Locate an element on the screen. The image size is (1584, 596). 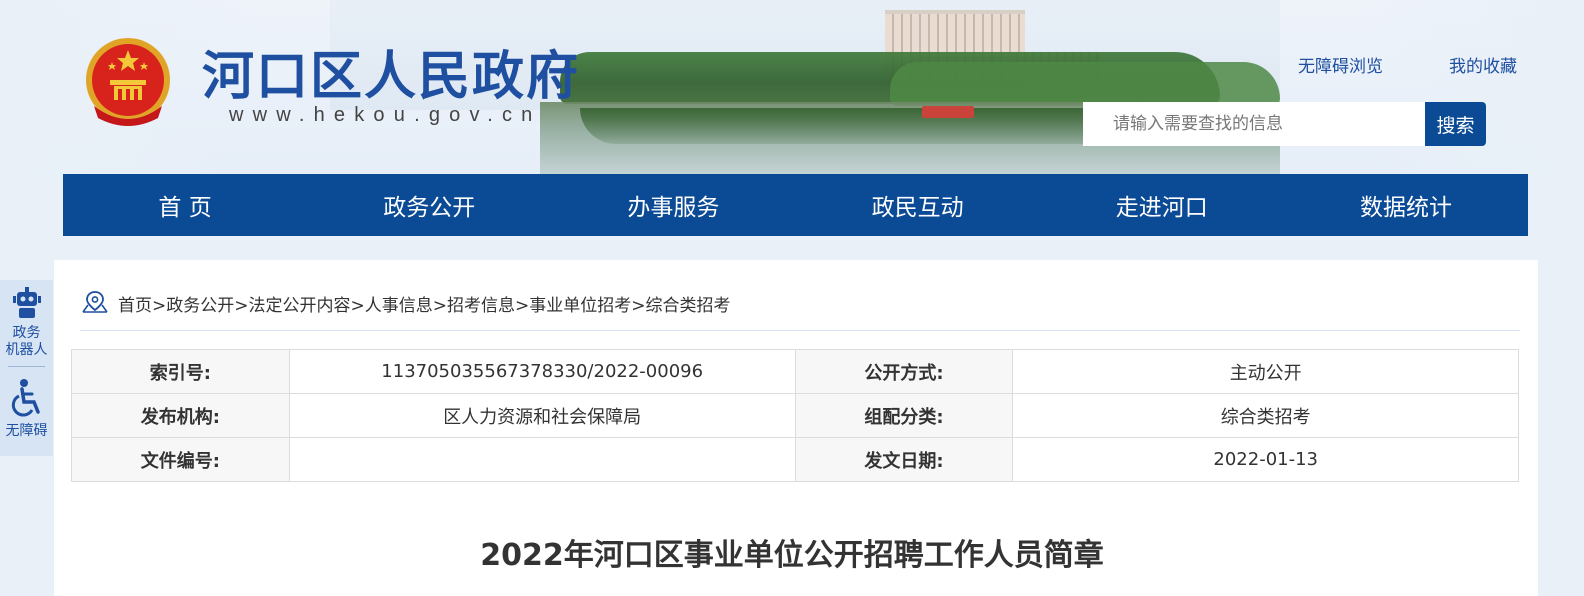
wheelchair-icon is located at coordinates (25, 398).